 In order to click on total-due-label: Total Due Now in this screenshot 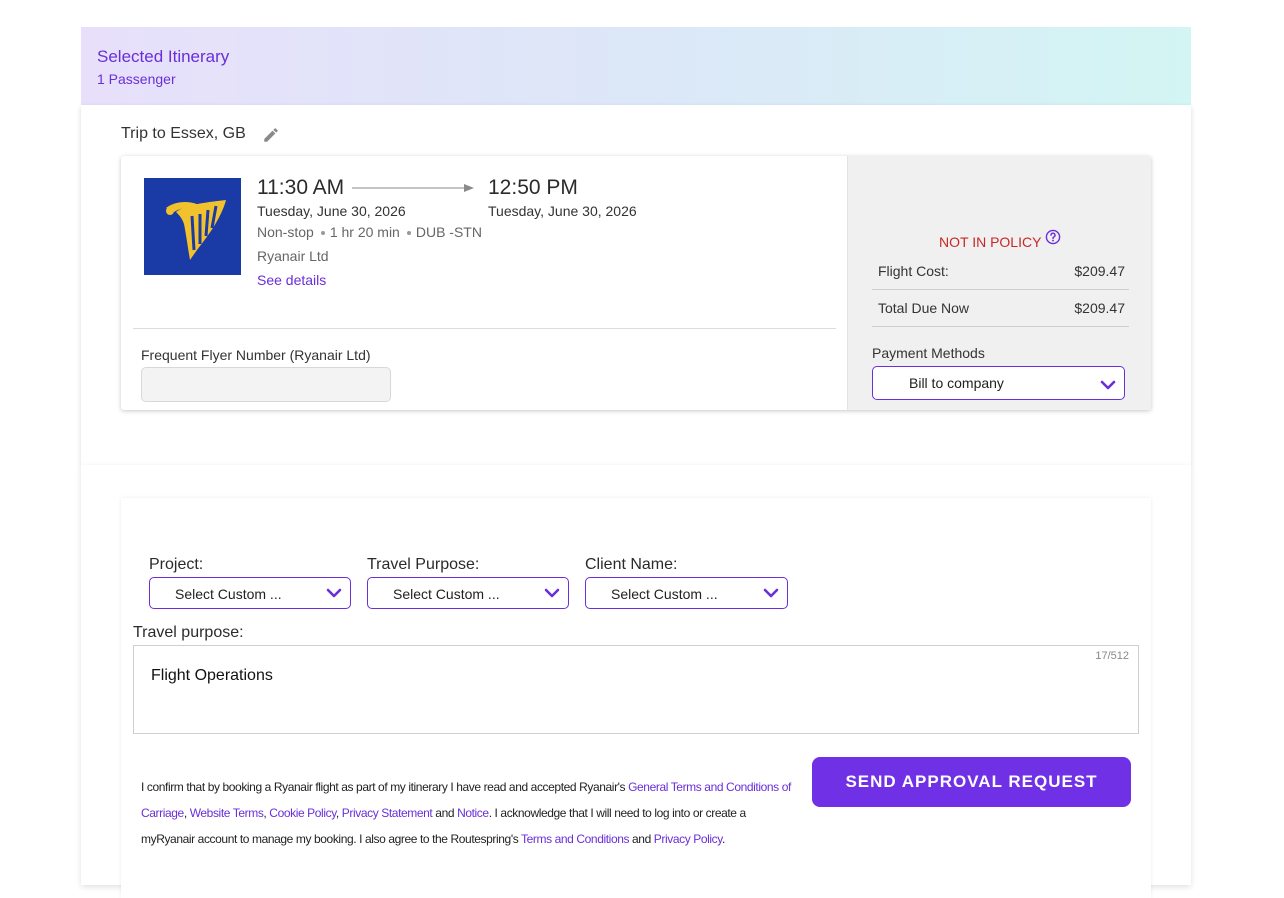, I will do `click(924, 308)`.